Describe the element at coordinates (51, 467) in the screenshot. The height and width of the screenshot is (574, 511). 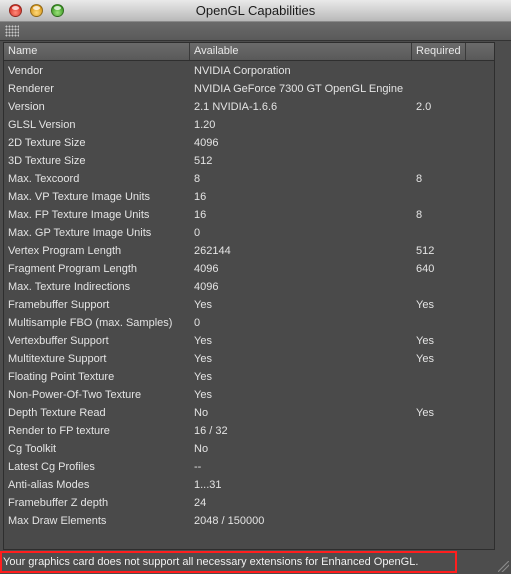
I see `cell-name: Latest Cg Profiles` at that location.